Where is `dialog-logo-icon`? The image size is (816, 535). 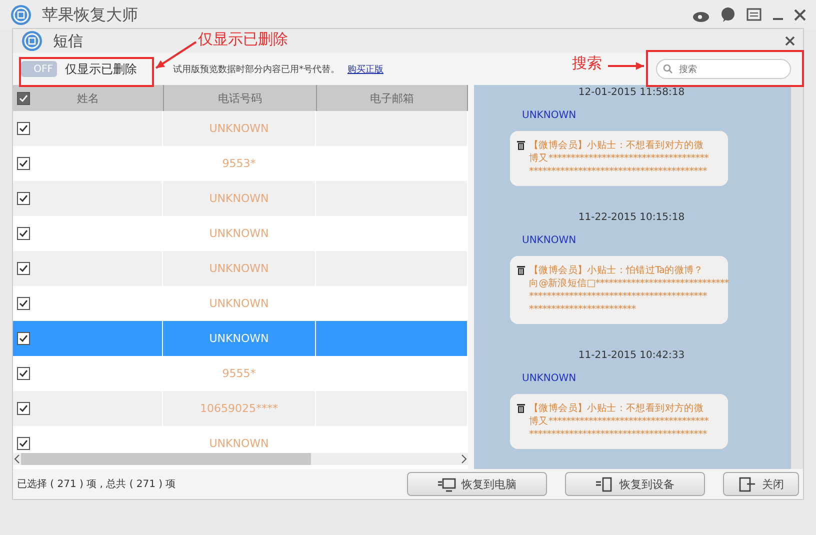
dialog-logo-icon is located at coordinates (32, 41).